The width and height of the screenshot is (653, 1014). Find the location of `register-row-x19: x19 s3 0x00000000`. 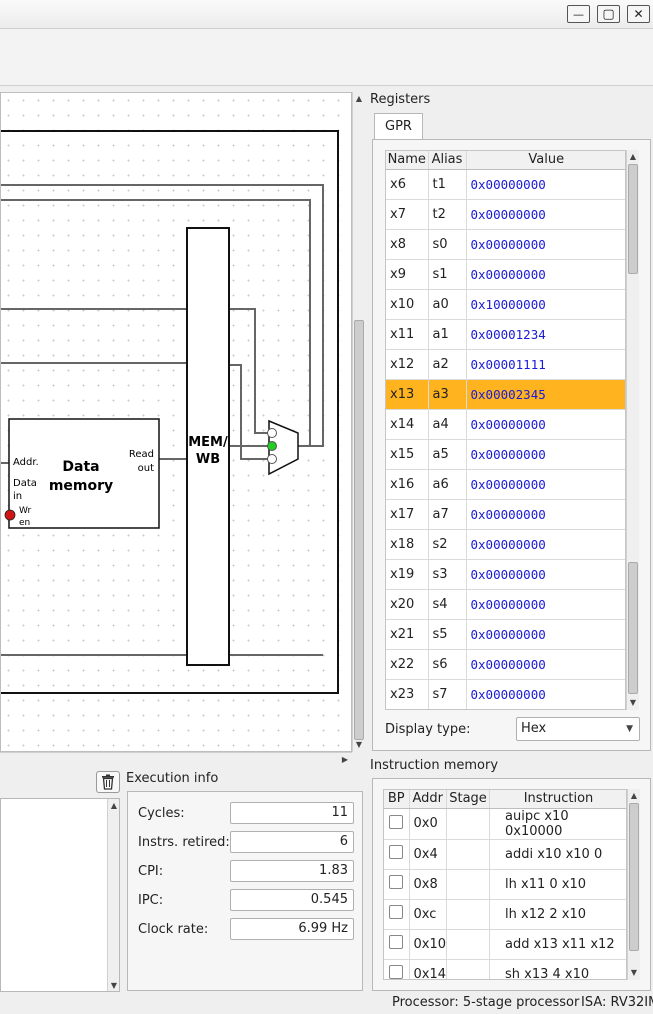

register-row-x19: x19 s3 0x00000000 is located at coordinates (505, 574).